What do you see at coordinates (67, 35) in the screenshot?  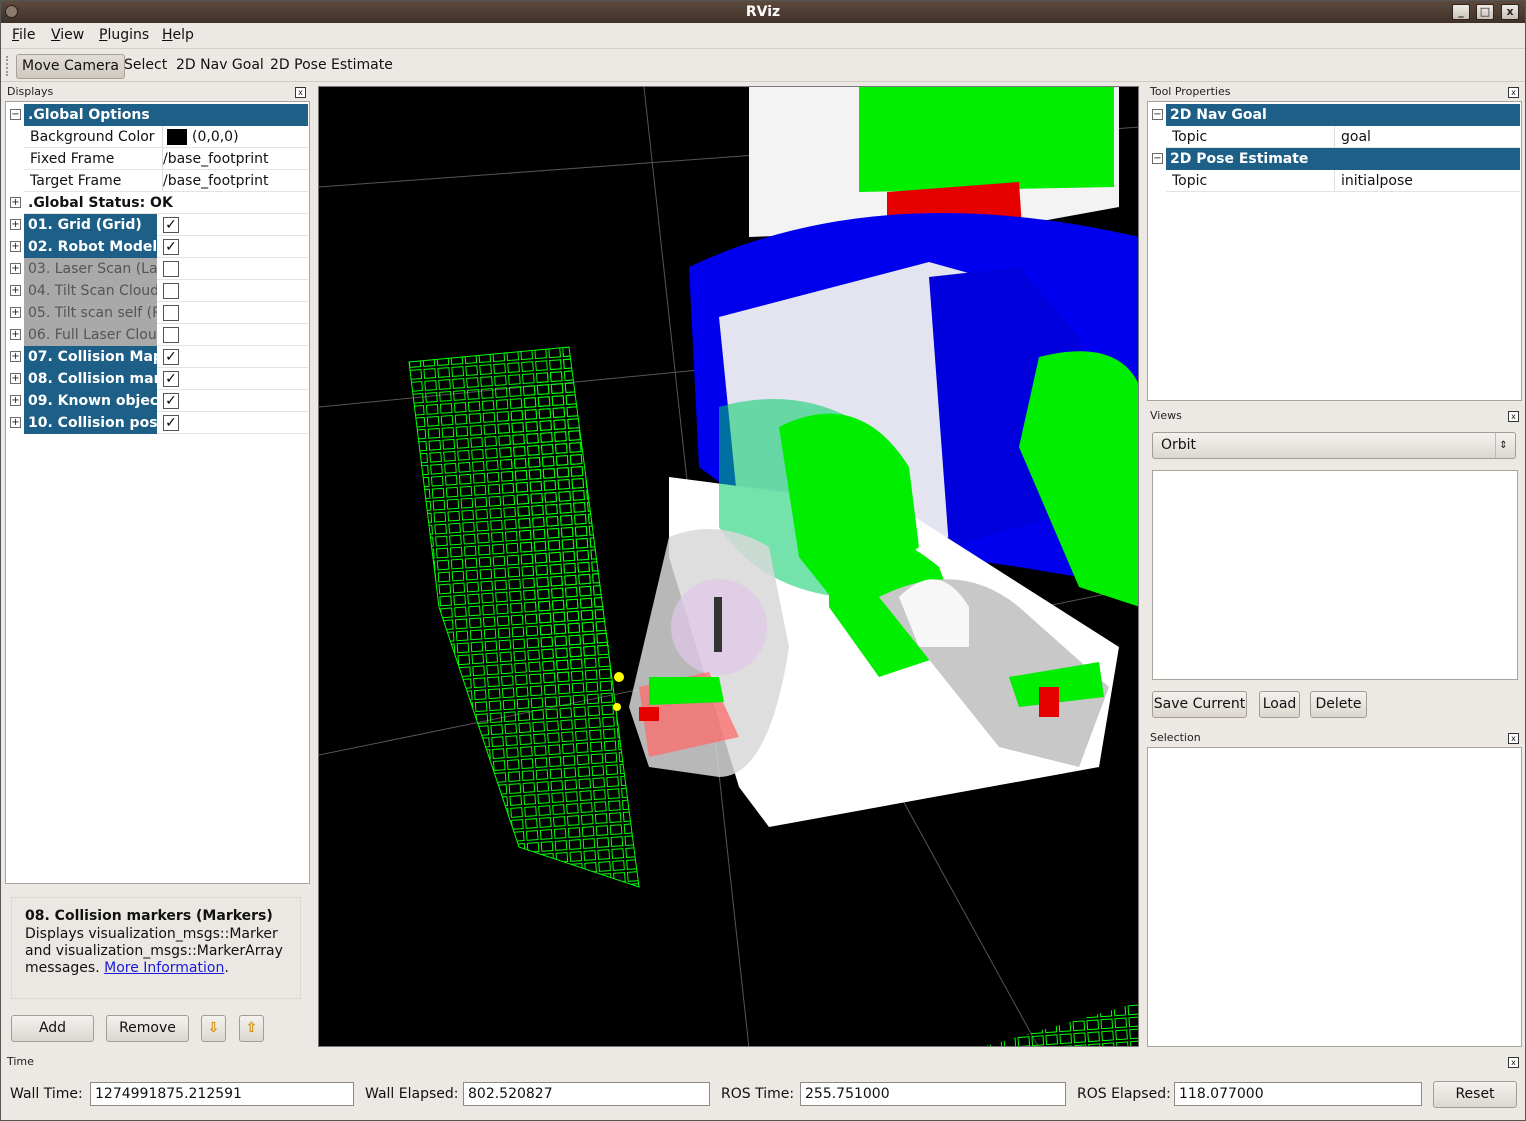 I see `menu-view: View` at bounding box center [67, 35].